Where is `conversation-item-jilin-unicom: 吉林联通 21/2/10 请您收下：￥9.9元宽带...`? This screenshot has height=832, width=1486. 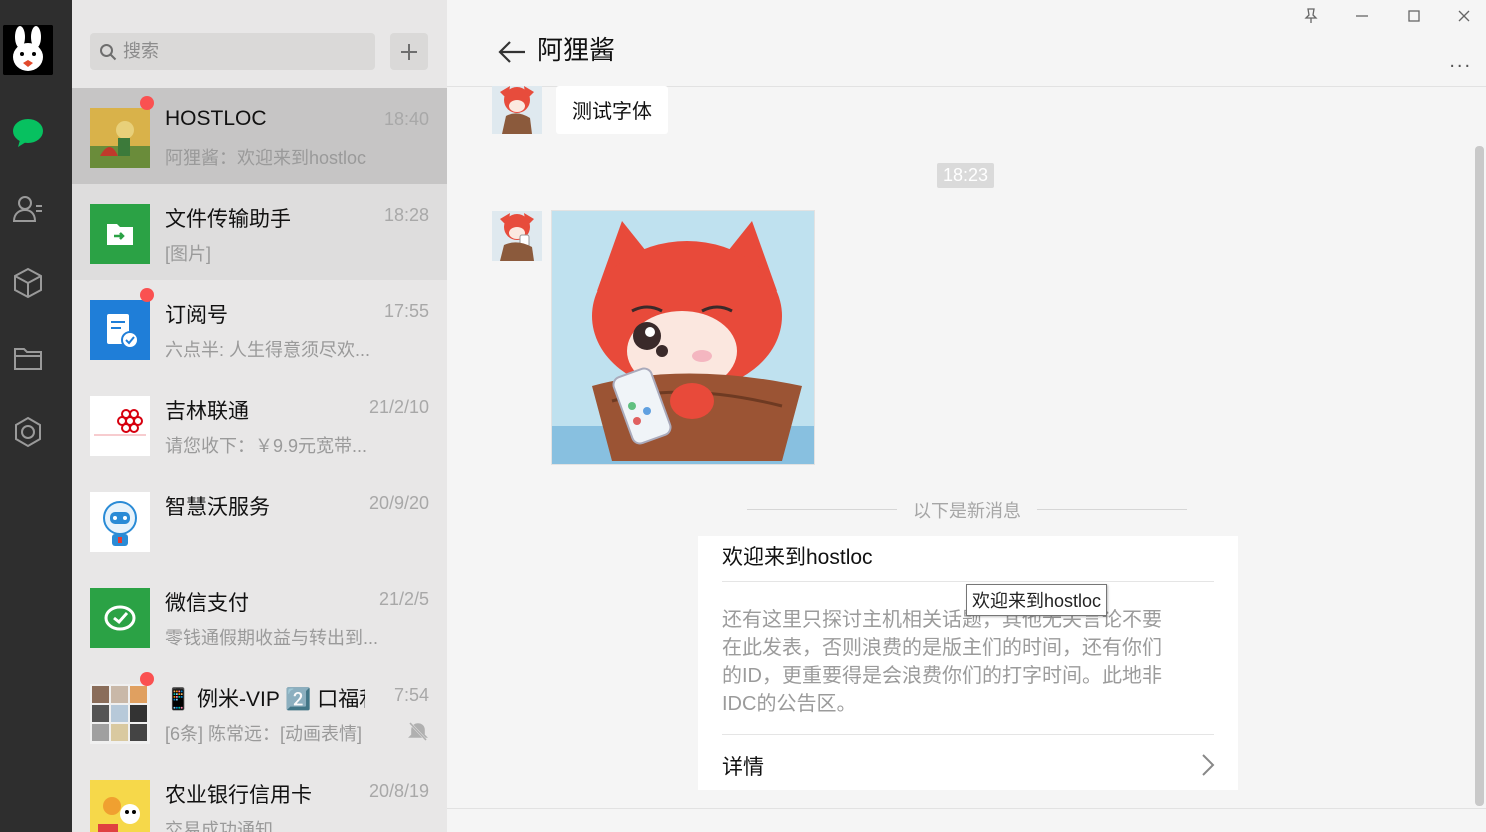 conversation-item-jilin-unicom: 吉林联通 21/2/10 请您收下：￥9.9元宽带... is located at coordinates (259, 424).